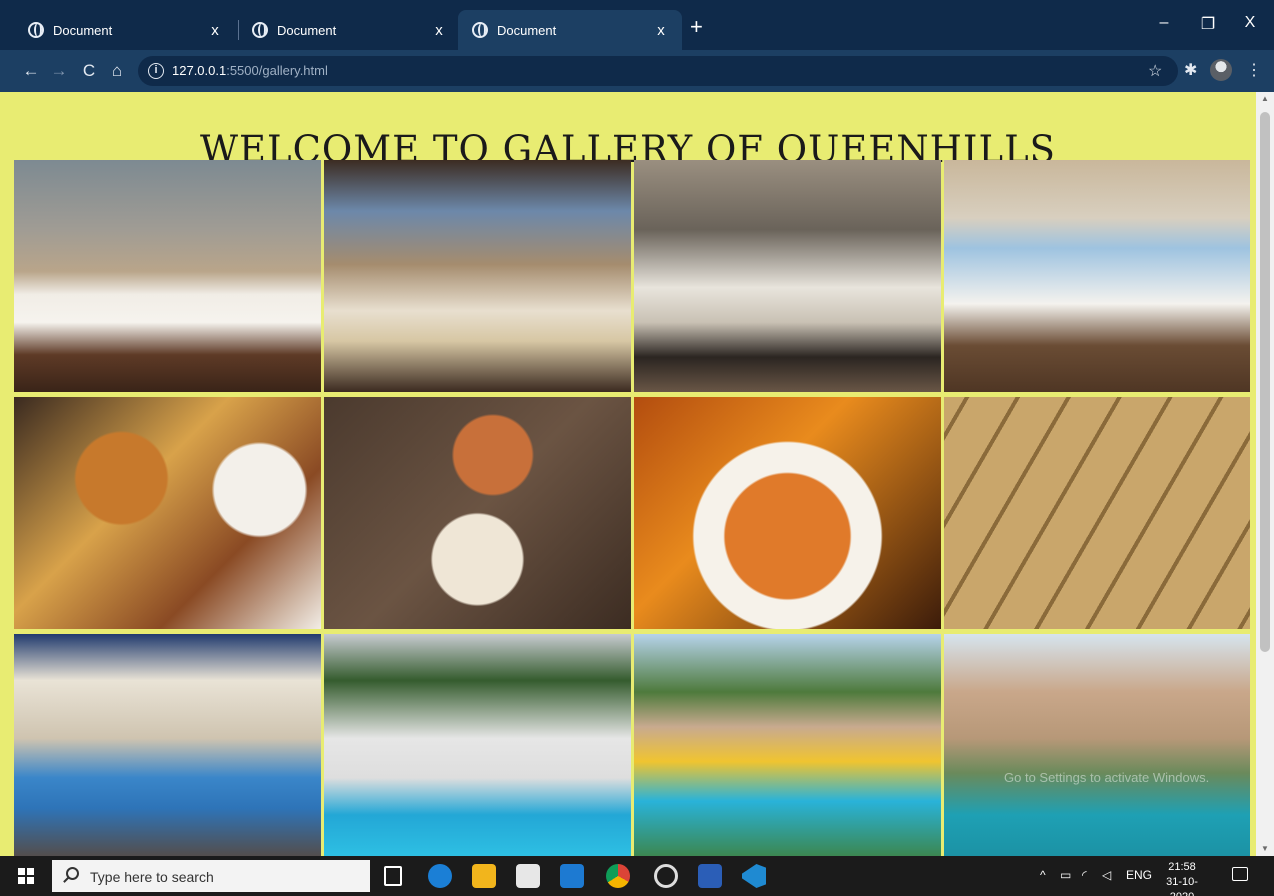 The image size is (1274, 896). What do you see at coordinates (1240, 874) in the screenshot?
I see `notification-icon` at bounding box center [1240, 874].